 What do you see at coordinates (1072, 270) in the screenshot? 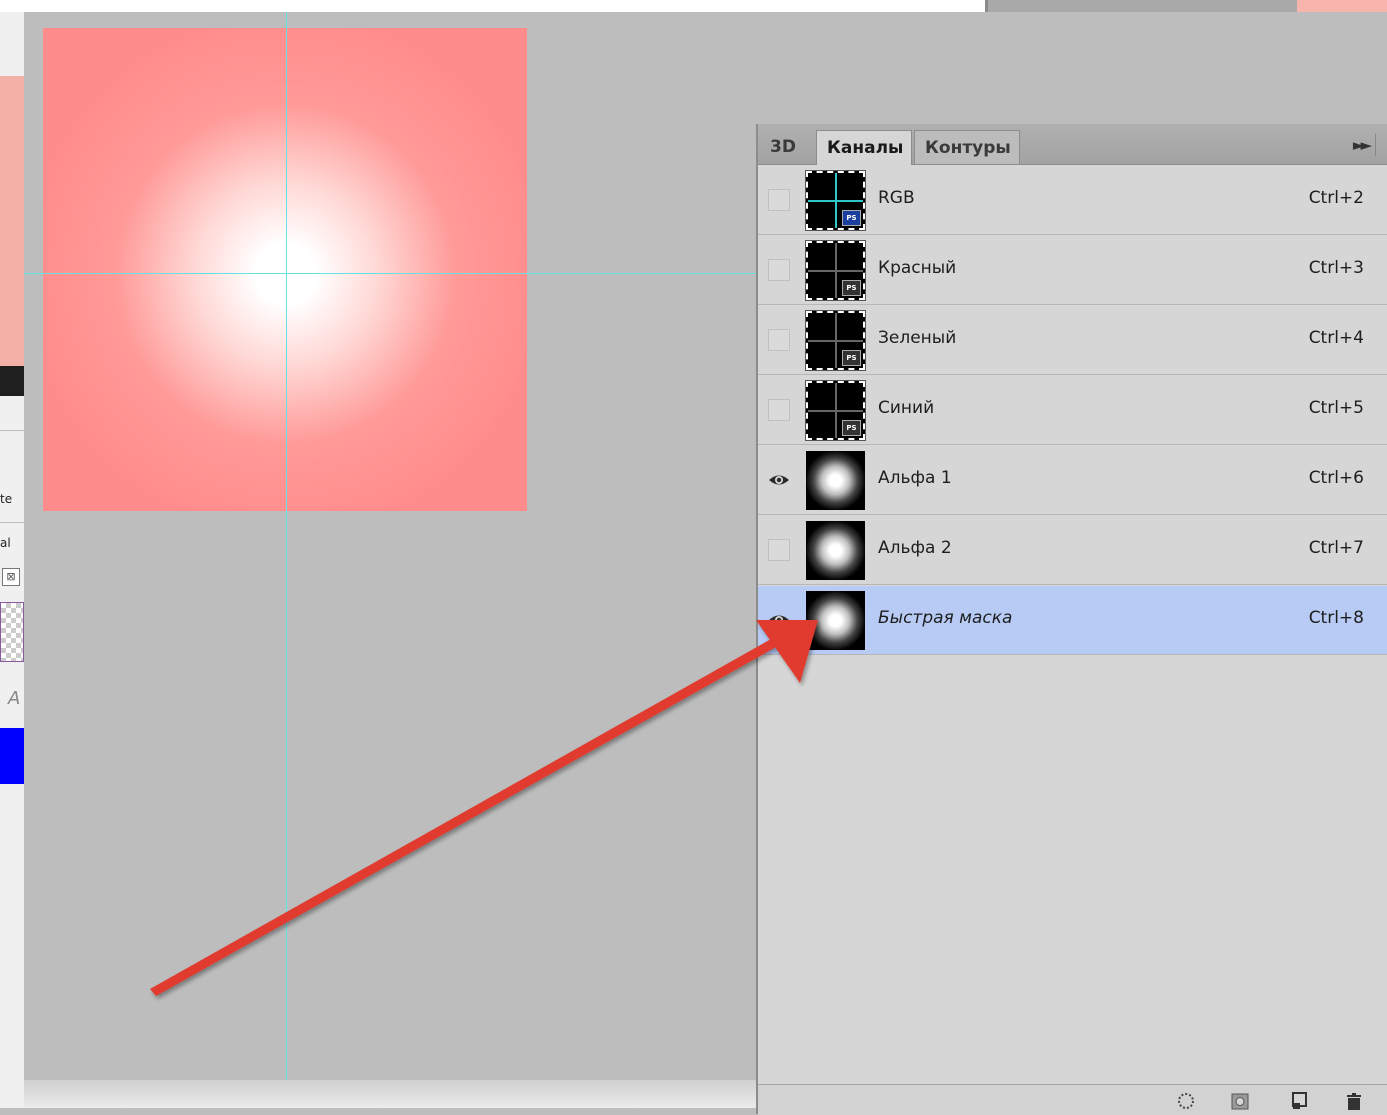
I see `channel-row: PS Красный Ctrl+3` at bounding box center [1072, 270].